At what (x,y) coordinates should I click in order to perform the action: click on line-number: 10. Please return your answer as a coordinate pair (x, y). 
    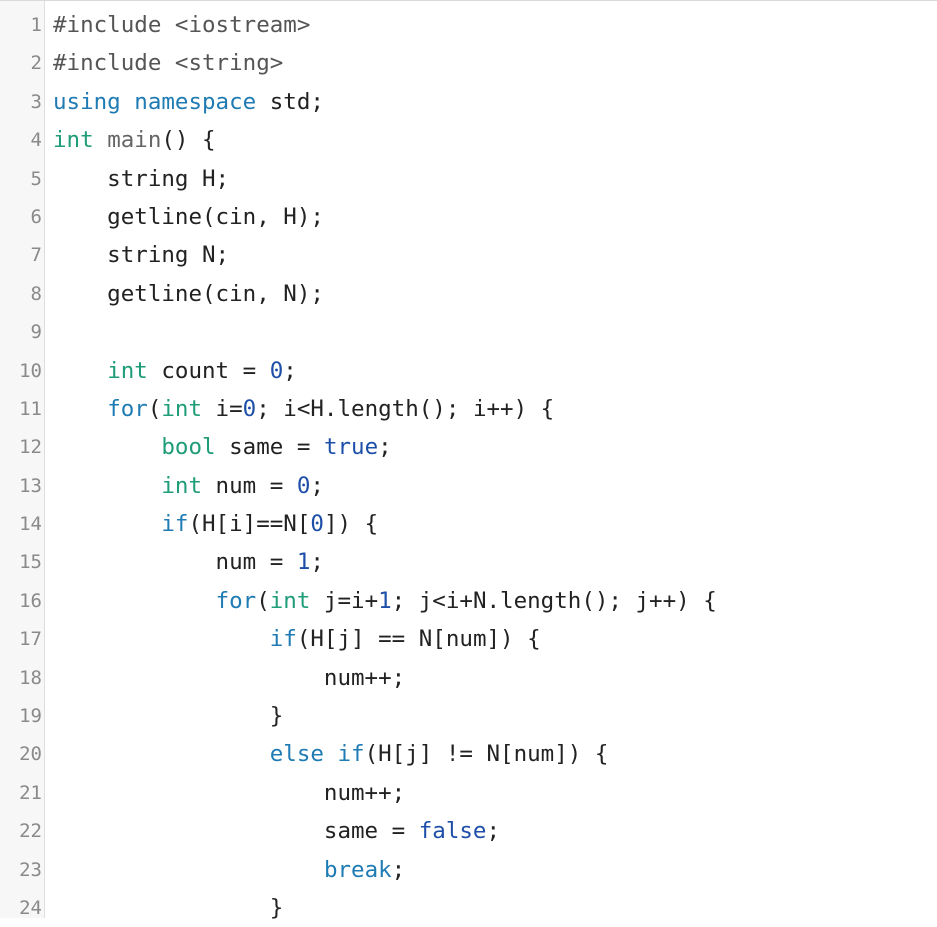
    Looking at the image, I should click on (30, 370).